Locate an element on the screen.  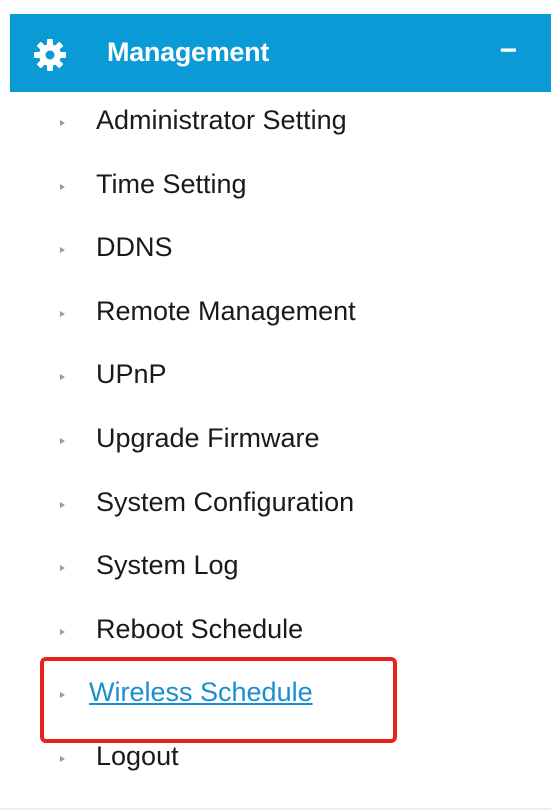
menu-item-upnp: UPnP is located at coordinates (275, 378).